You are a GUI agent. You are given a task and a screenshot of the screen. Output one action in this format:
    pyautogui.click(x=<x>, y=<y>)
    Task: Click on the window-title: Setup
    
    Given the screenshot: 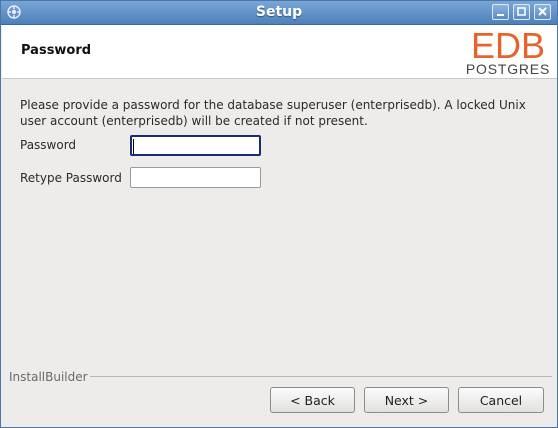 What is the action you would take?
    pyautogui.click(x=279, y=12)
    